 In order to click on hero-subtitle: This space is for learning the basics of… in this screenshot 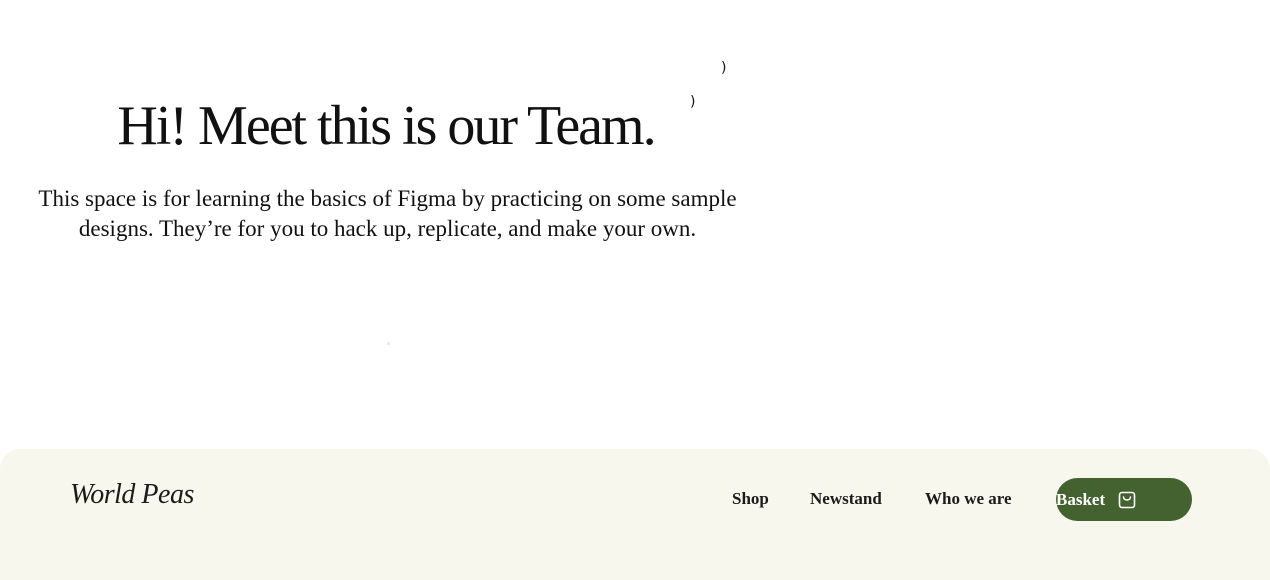, I will do `click(387, 214)`.